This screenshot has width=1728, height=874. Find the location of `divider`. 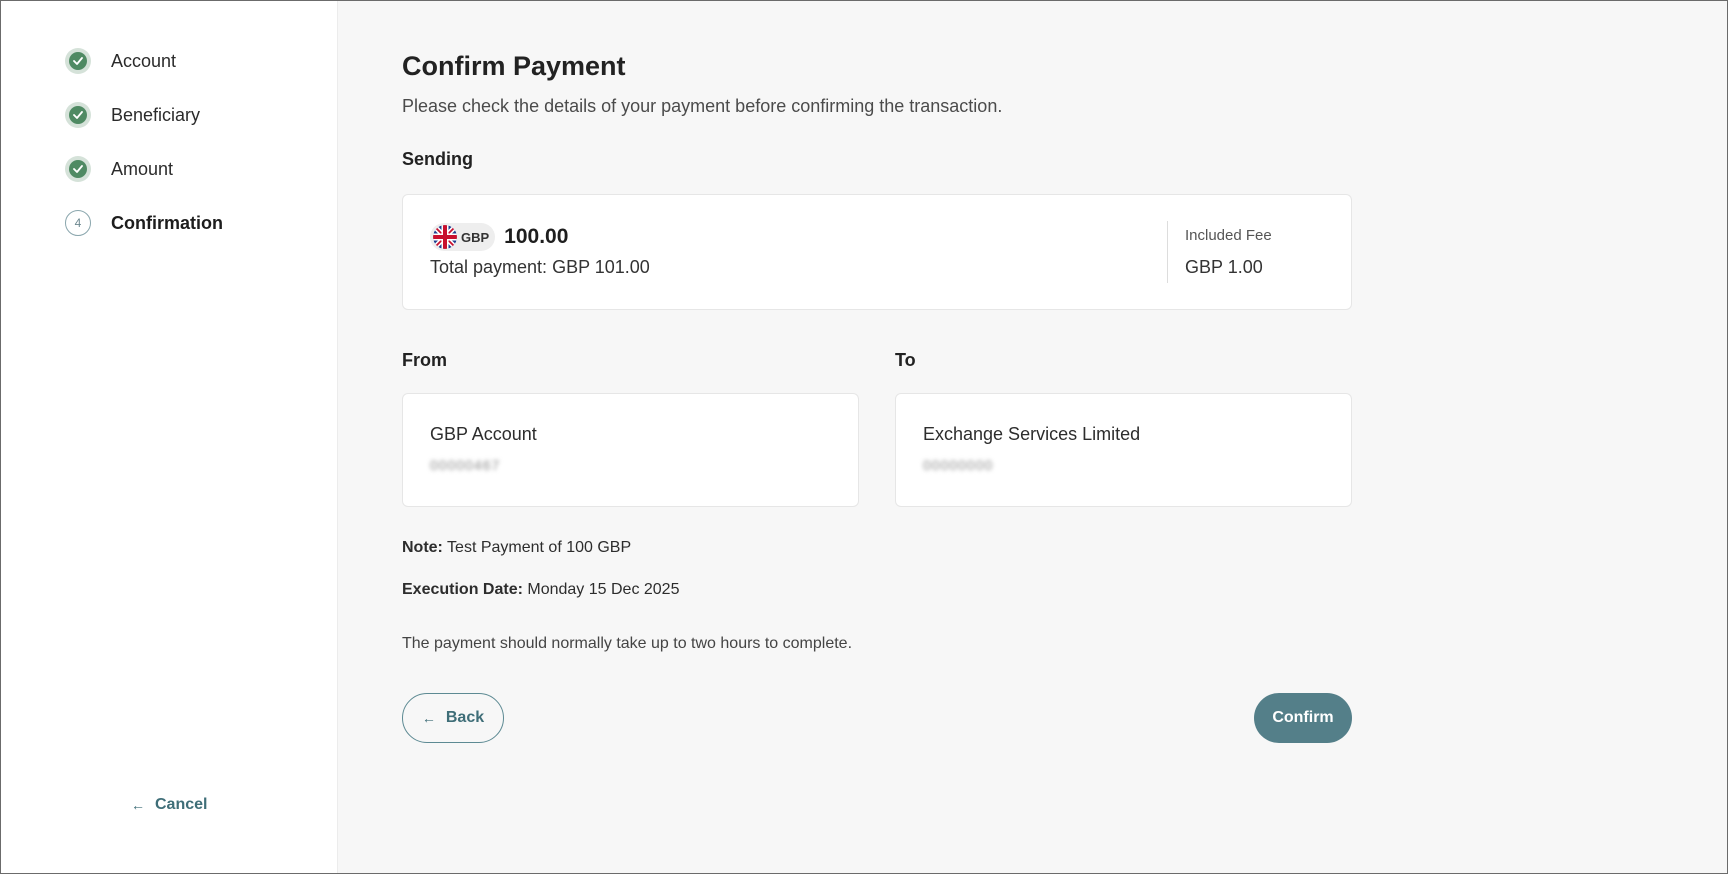

divider is located at coordinates (1167, 252).